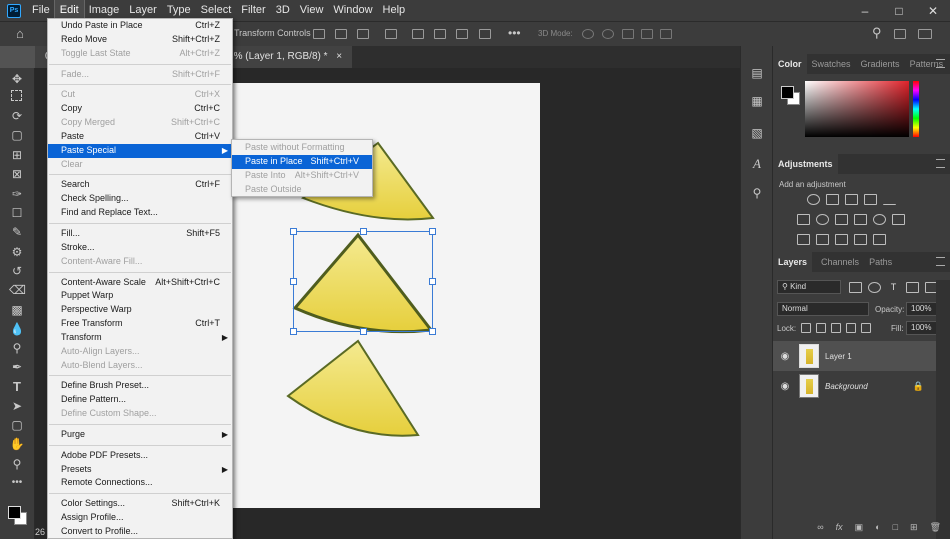 The height and width of the screenshot is (539, 950). Describe the element at coordinates (912, 287) in the screenshot. I see `filter-shape-icon` at that location.